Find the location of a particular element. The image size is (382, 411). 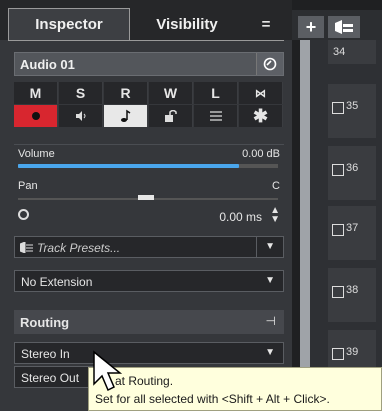

lane-row: 37 is located at coordinates (352, 233).